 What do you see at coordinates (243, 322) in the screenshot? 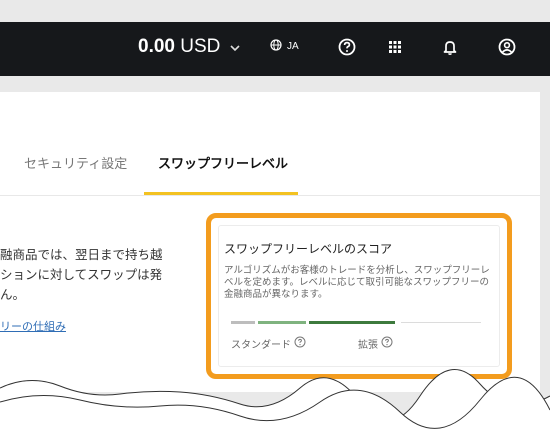
I see `level-bar-standard` at bounding box center [243, 322].